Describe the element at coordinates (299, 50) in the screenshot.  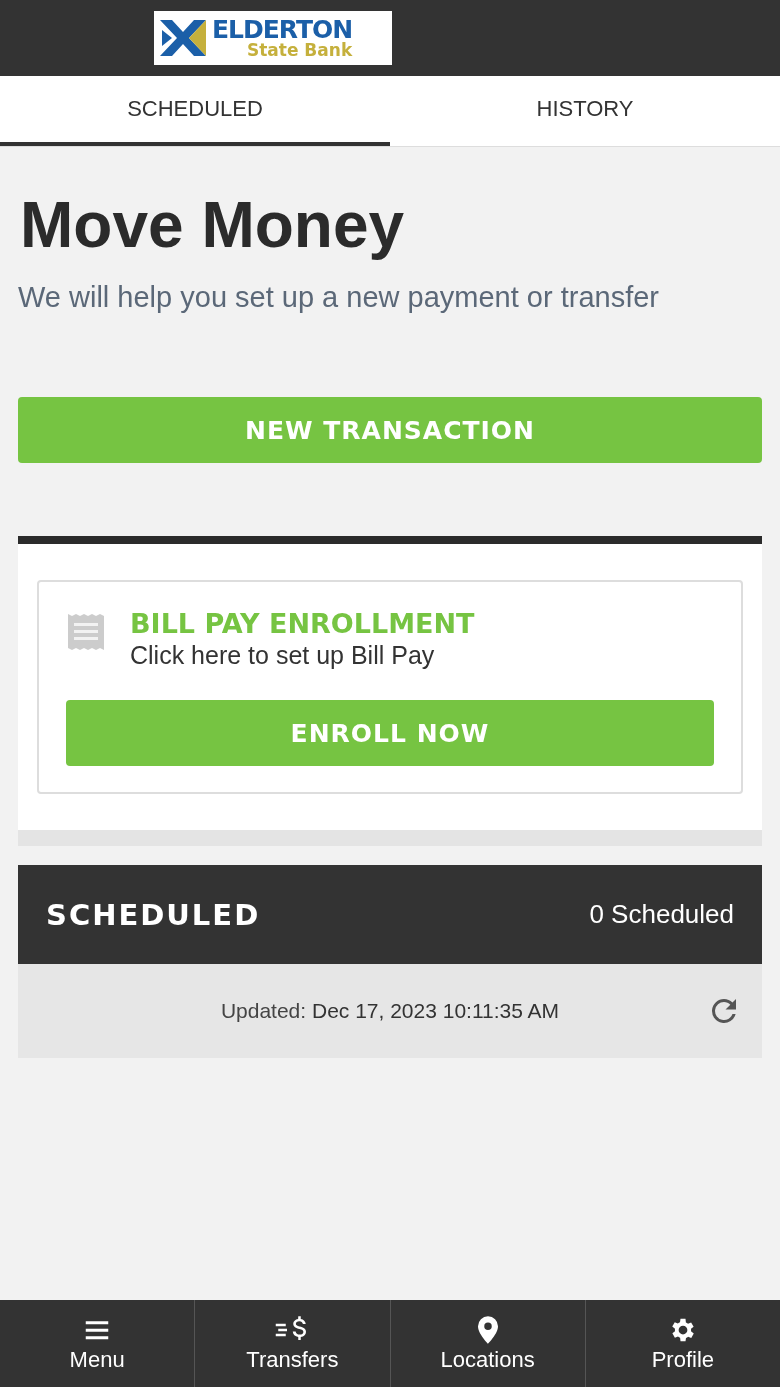
I see `logo-subtitle: State Bank` at that location.